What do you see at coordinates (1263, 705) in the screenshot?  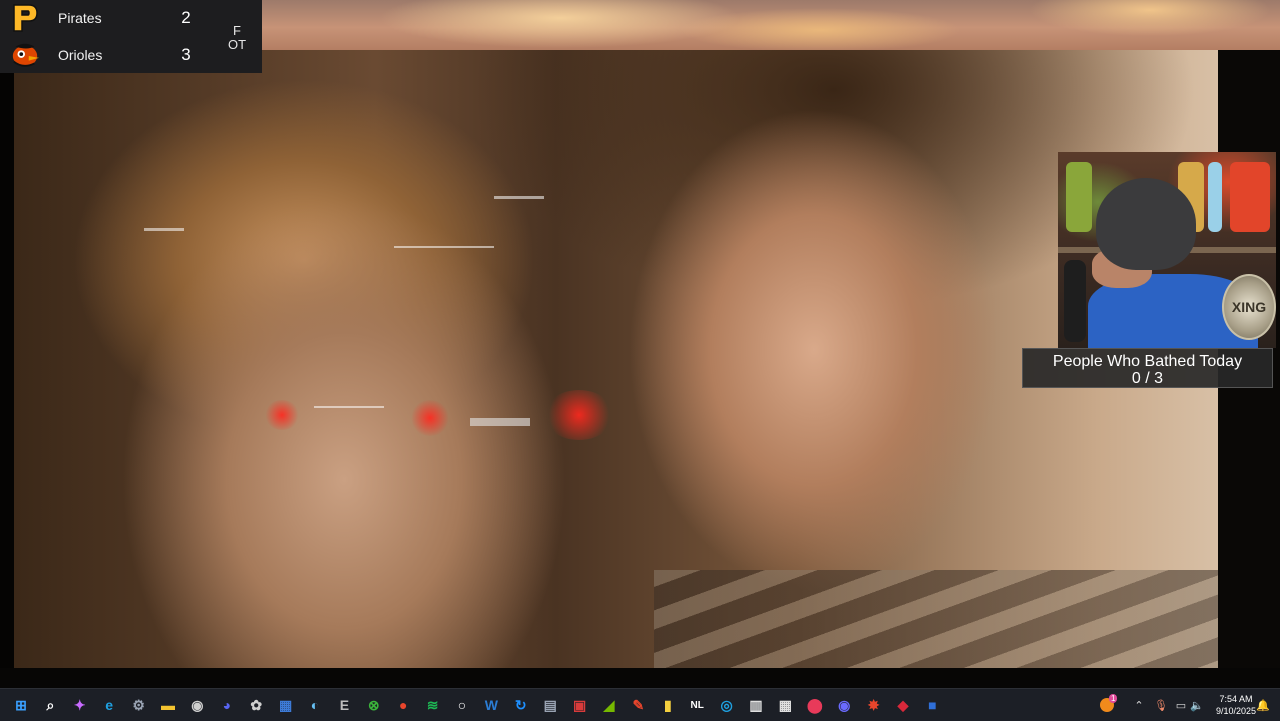 I see `notification-bell-icon: 🔔` at bounding box center [1263, 705].